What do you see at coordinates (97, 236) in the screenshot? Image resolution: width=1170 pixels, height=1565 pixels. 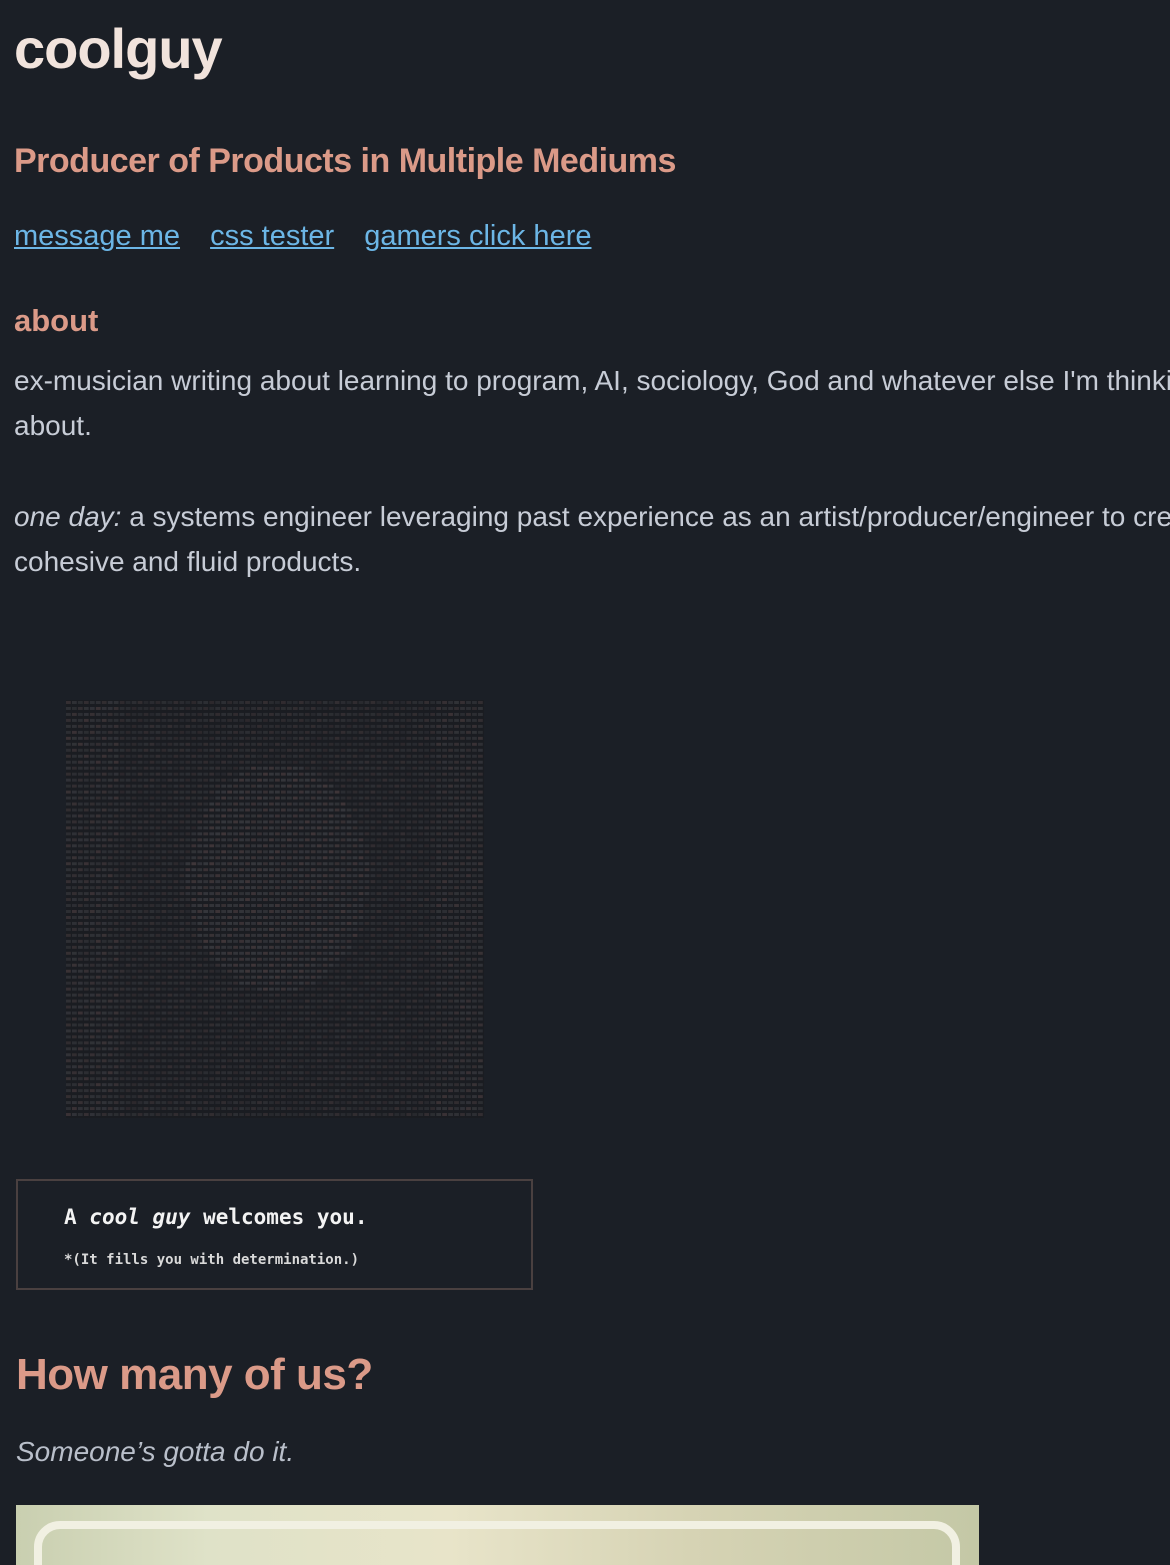 I see `message-me-link: message me` at bounding box center [97, 236].